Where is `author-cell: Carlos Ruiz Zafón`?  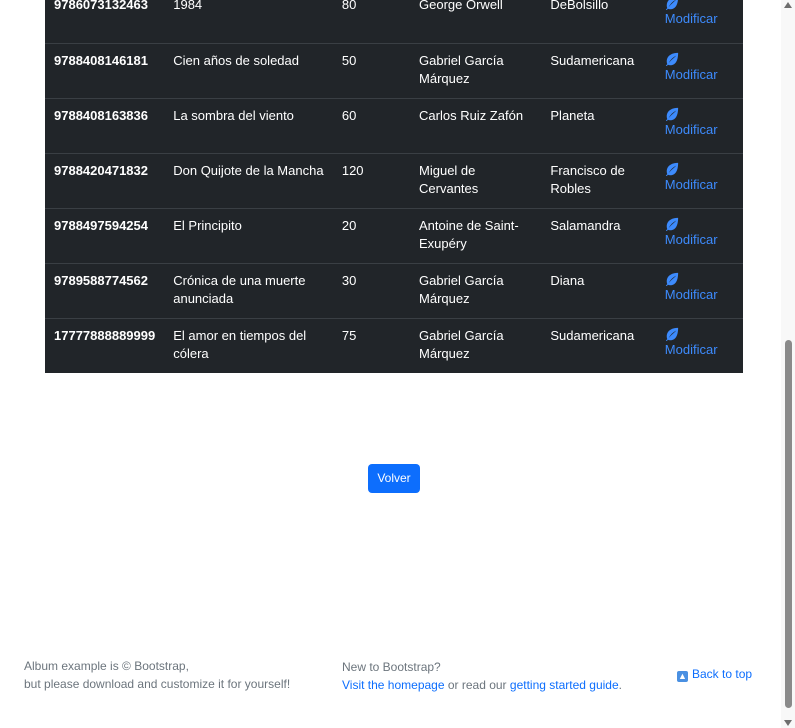
author-cell: Carlos Ruiz Zafón is located at coordinates (476, 125).